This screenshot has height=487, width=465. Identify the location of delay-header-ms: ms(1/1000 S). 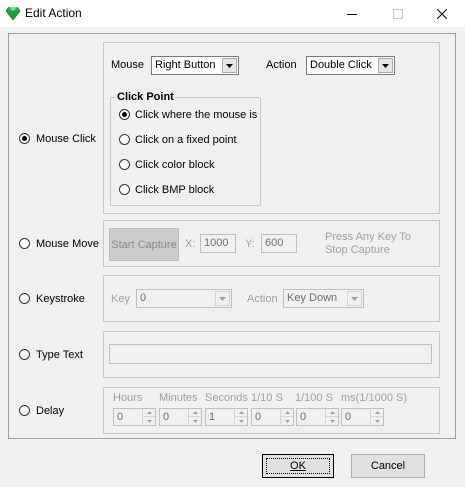
(374, 398).